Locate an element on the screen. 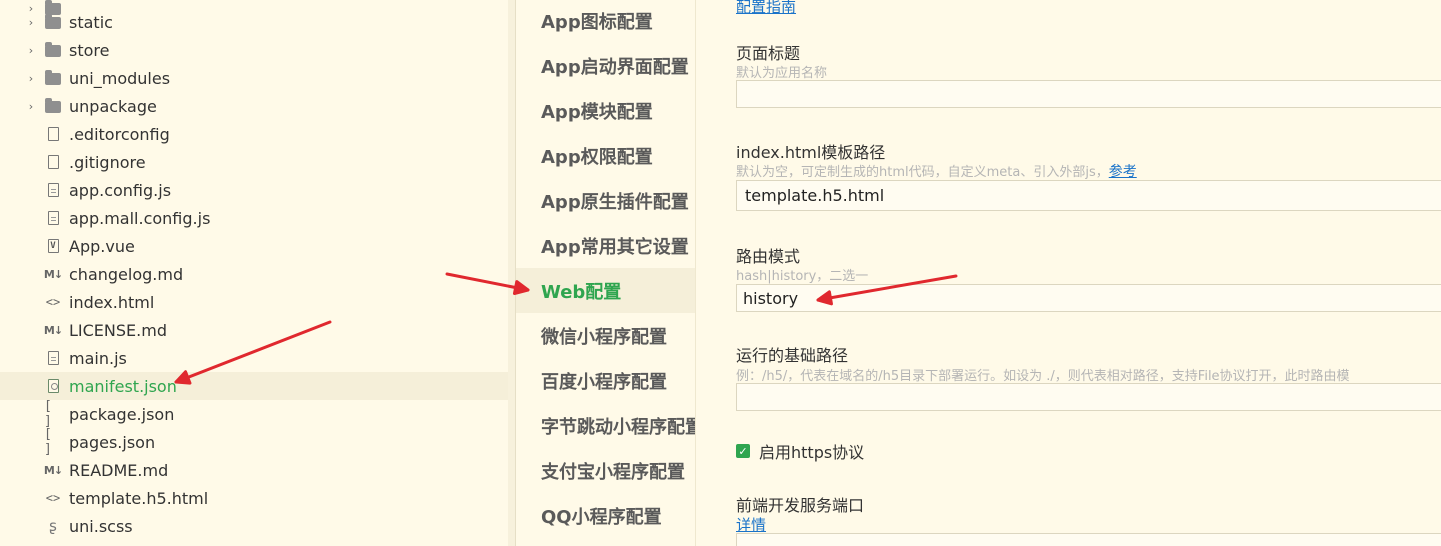 The height and width of the screenshot is (546, 1441). vue-file-icon: V is located at coordinates (53, 246).